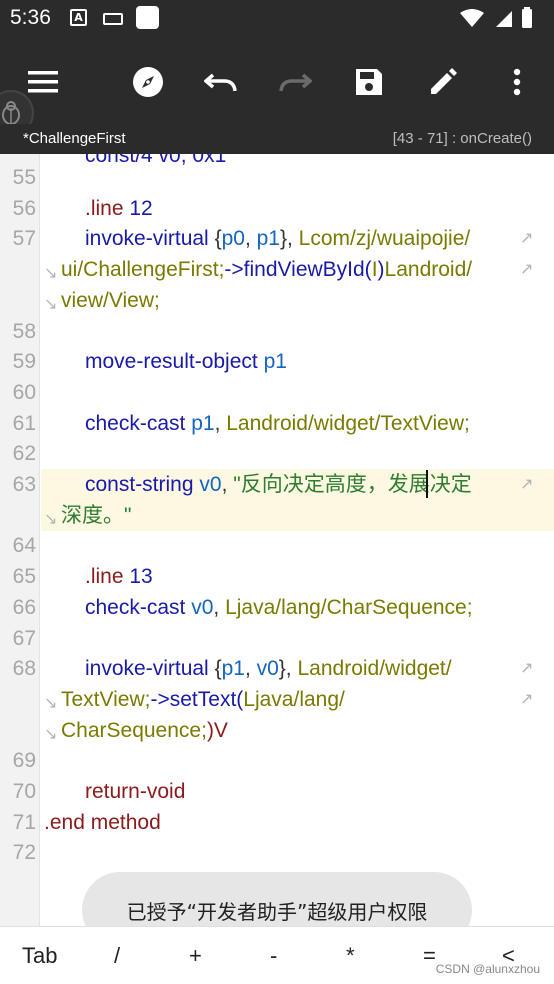 Image resolution: width=554 pixels, height=984 pixels. I want to click on editor-toolbar, so click(277, 87).